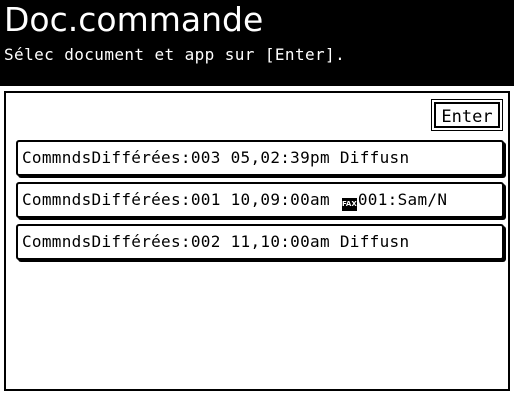  What do you see at coordinates (402, 199) in the screenshot?
I see `list-item-label-end: 001:Sam/N` at bounding box center [402, 199].